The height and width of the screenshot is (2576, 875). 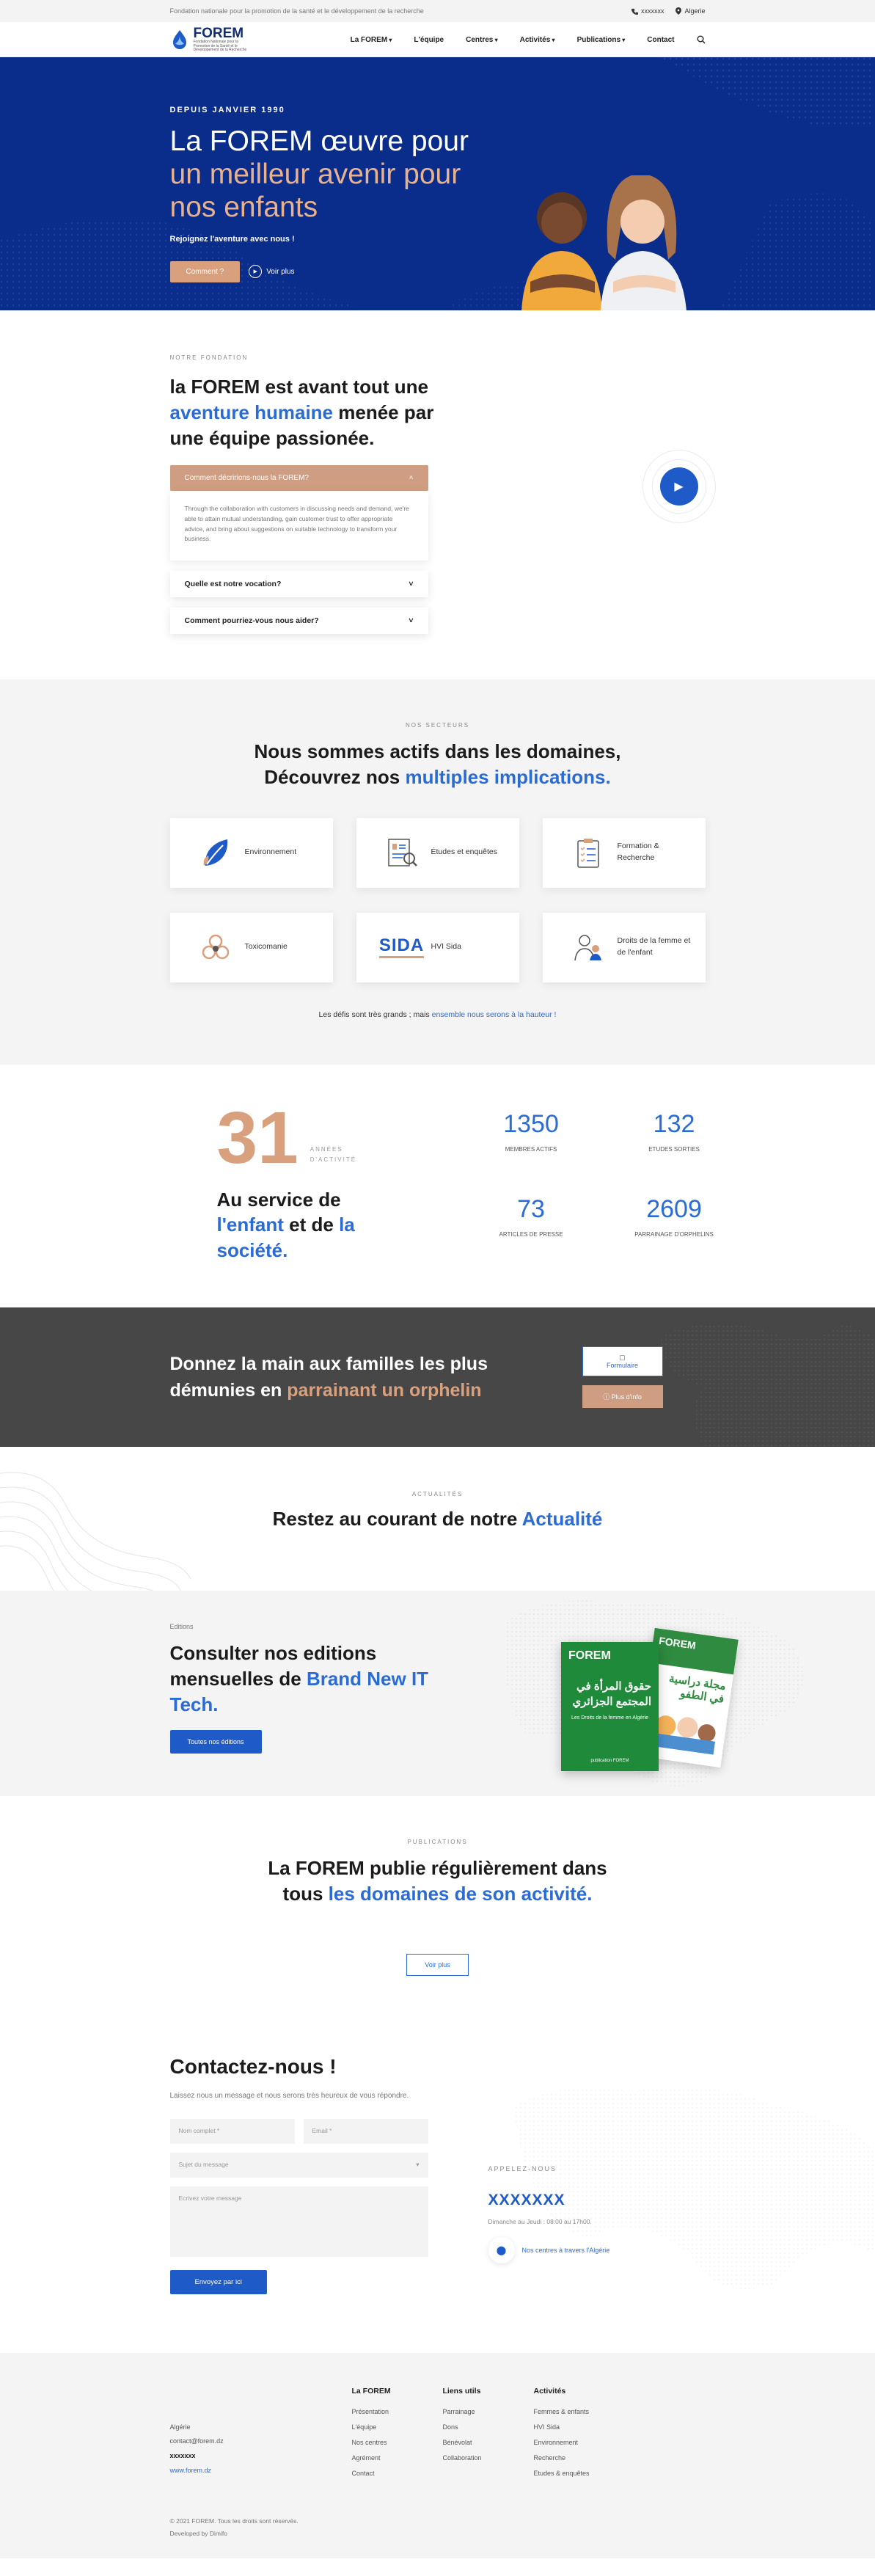 What do you see at coordinates (397, 2443) in the screenshot?
I see `footer-link: Nos centres` at bounding box center [397, 2443].